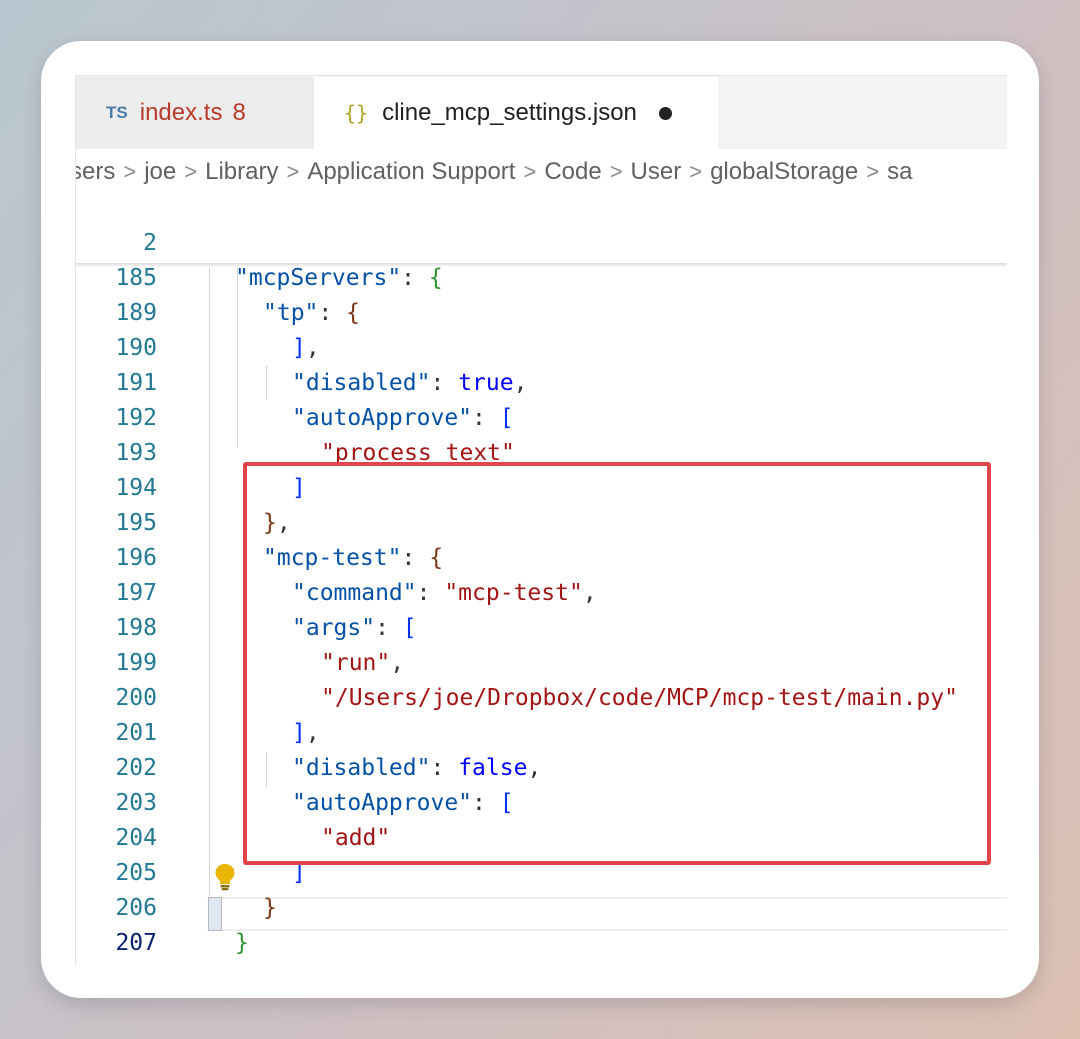  What do you see at coordinates (541, 451) in the screenshot?
I see `code-line: 193 ]` at bounding box center [541, 451].